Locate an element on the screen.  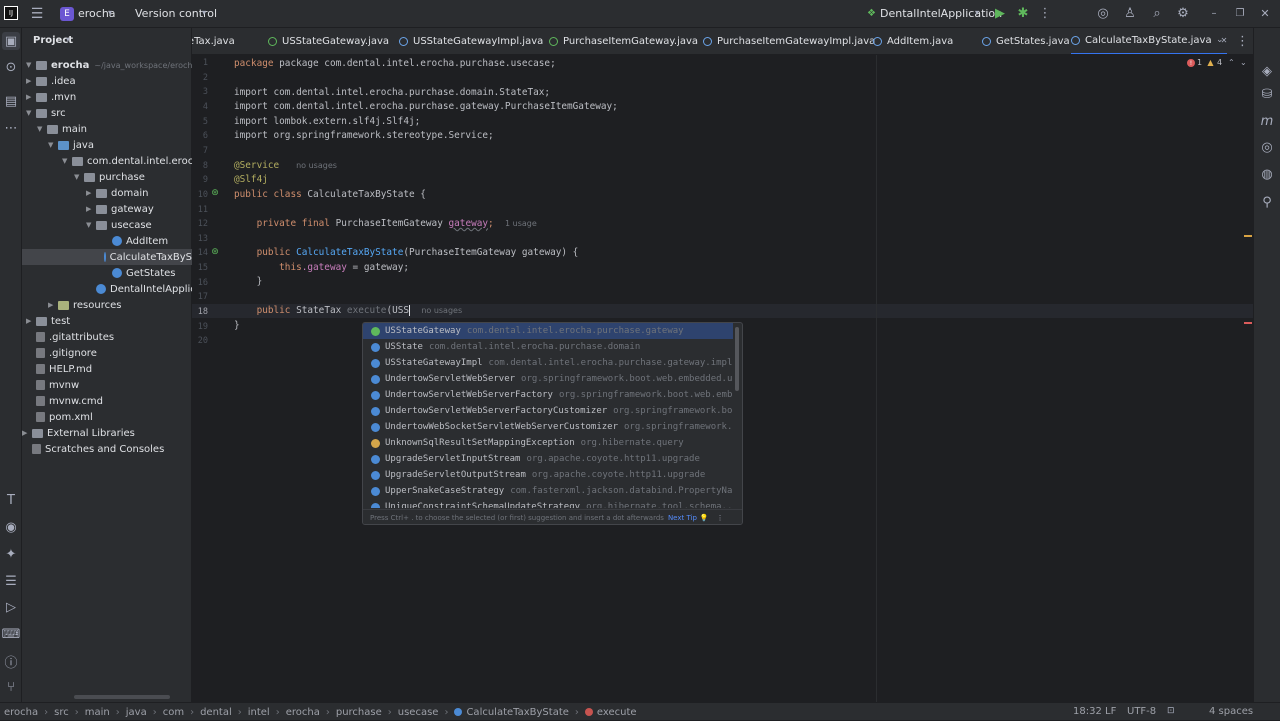
editor-tab: PurchaseItemGatewayImpl.java is located at coordinates (789, 41).